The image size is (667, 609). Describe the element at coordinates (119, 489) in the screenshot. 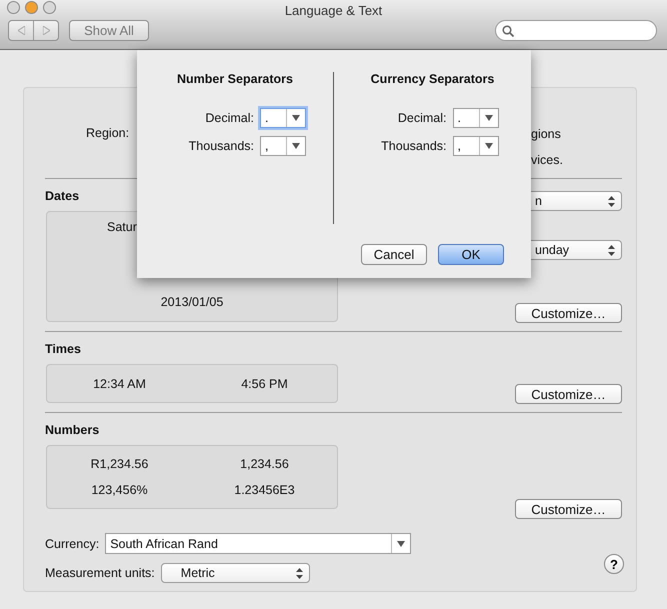

I see `sample-text: 123,456%` at that location.